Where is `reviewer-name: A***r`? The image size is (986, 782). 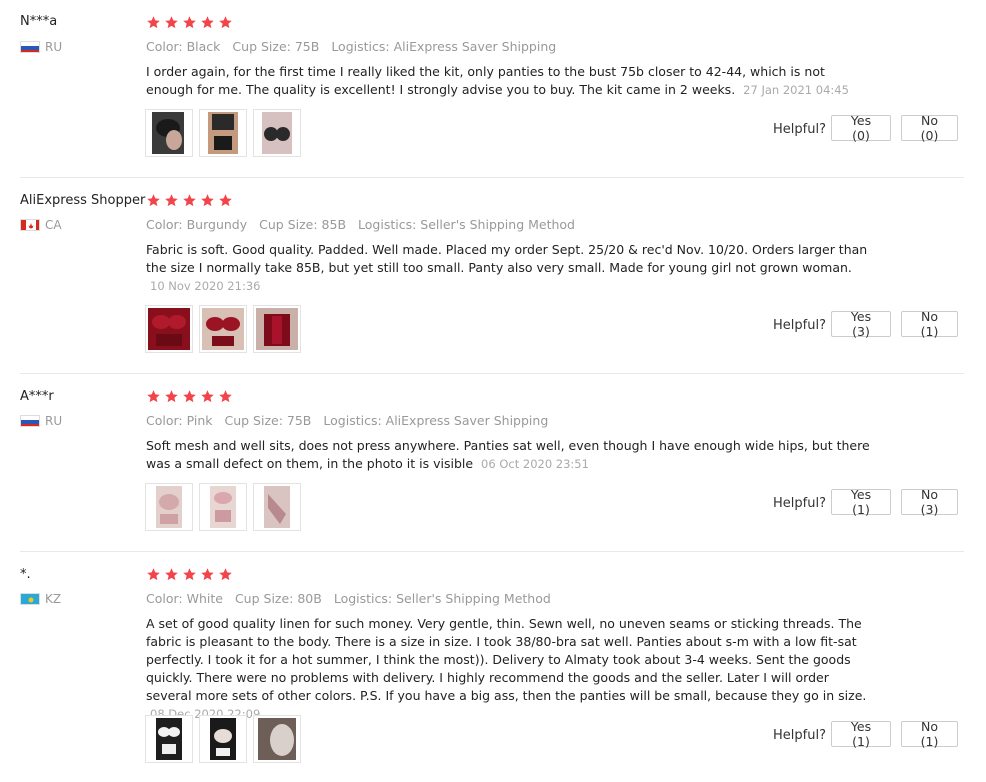 reviewer-name: A***r is located at coordinates (37, 396).